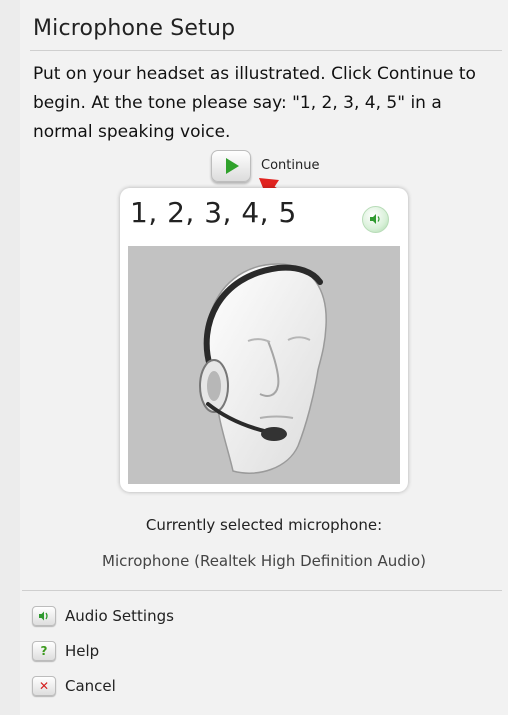 This screenshot has width=508, height=715. I want to click on head-with-headset-icon, so click(263, 368).